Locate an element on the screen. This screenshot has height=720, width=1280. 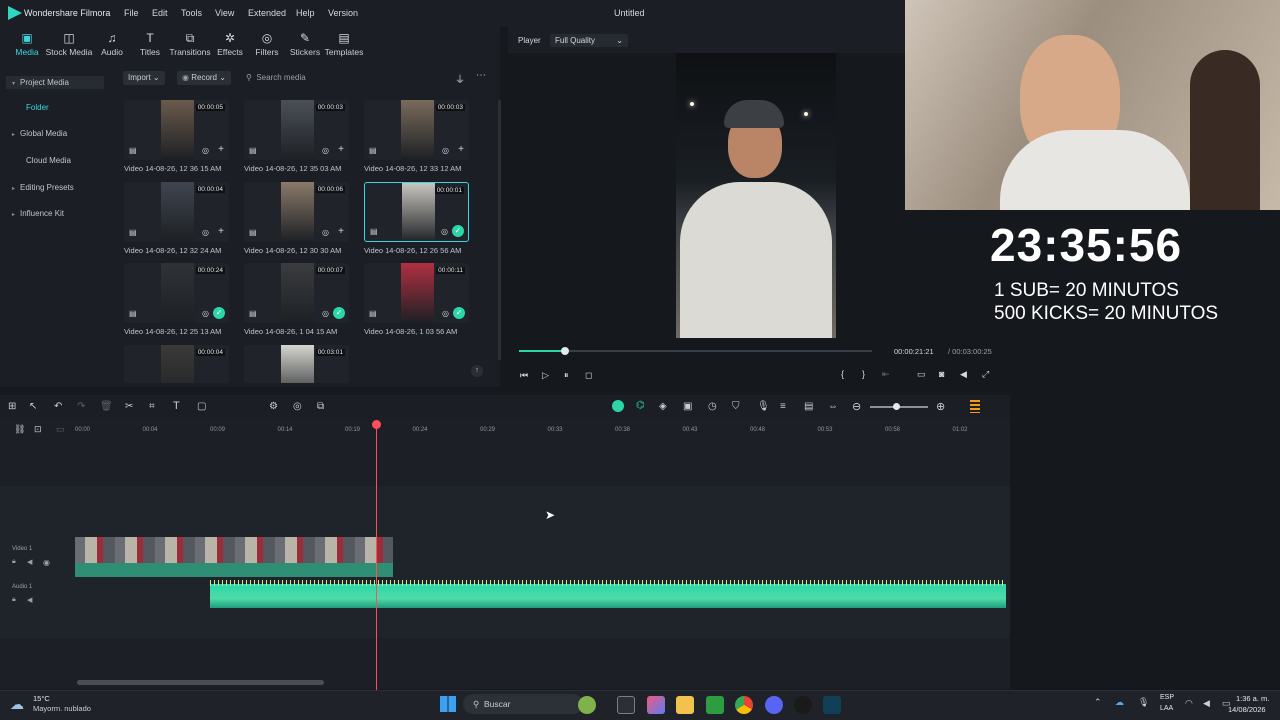
snapshot-camera-icon: ◙ is located at coordinates (941, 374).